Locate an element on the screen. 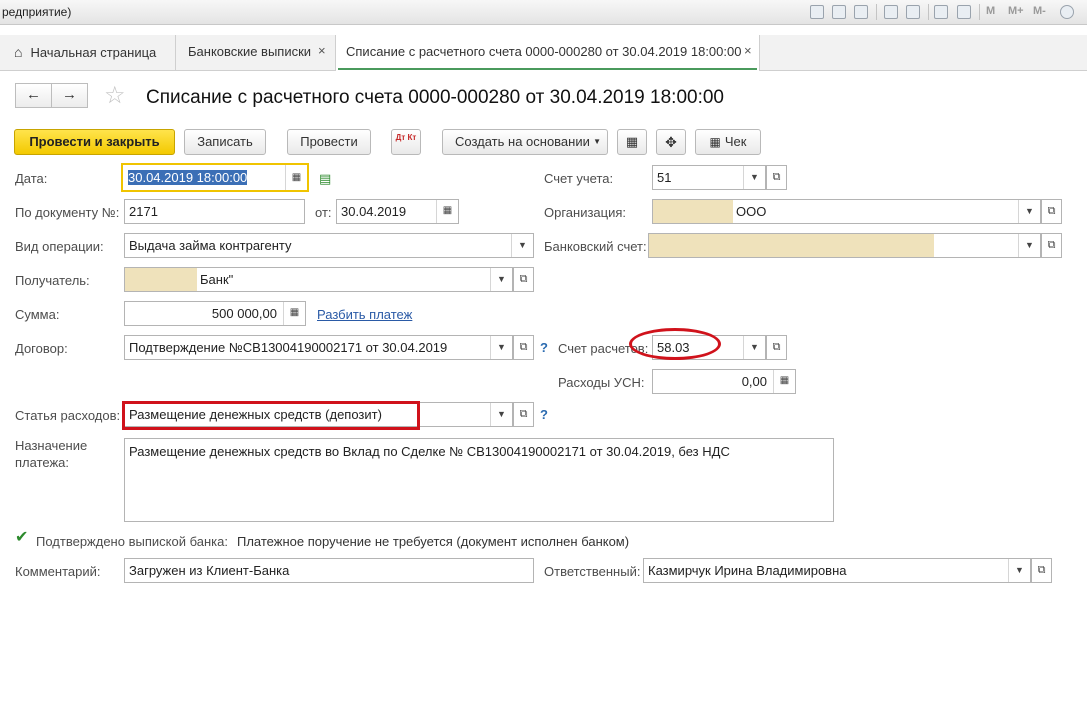 This screenshot has height=705, width=1087. responsible-select: Казмирчук Ирина Владимировна ▼ is located at coordinates (837, 570).